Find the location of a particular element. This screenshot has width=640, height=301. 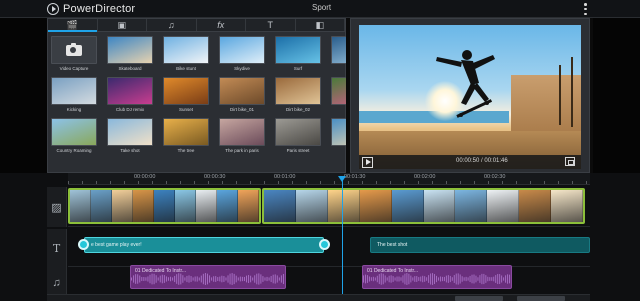

library-item: Video Capture is located at coordinates (74, 53).